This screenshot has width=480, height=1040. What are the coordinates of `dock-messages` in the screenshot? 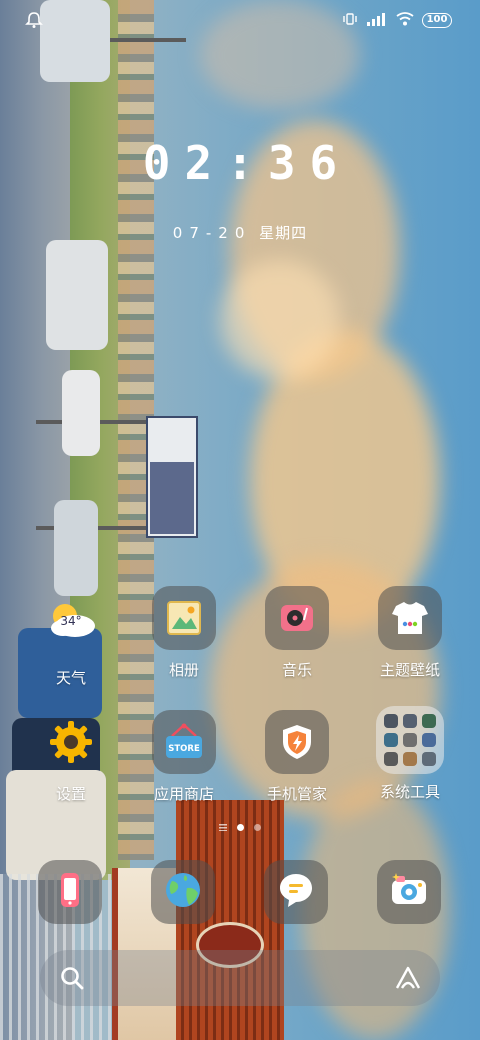 It's located at (296, 892).